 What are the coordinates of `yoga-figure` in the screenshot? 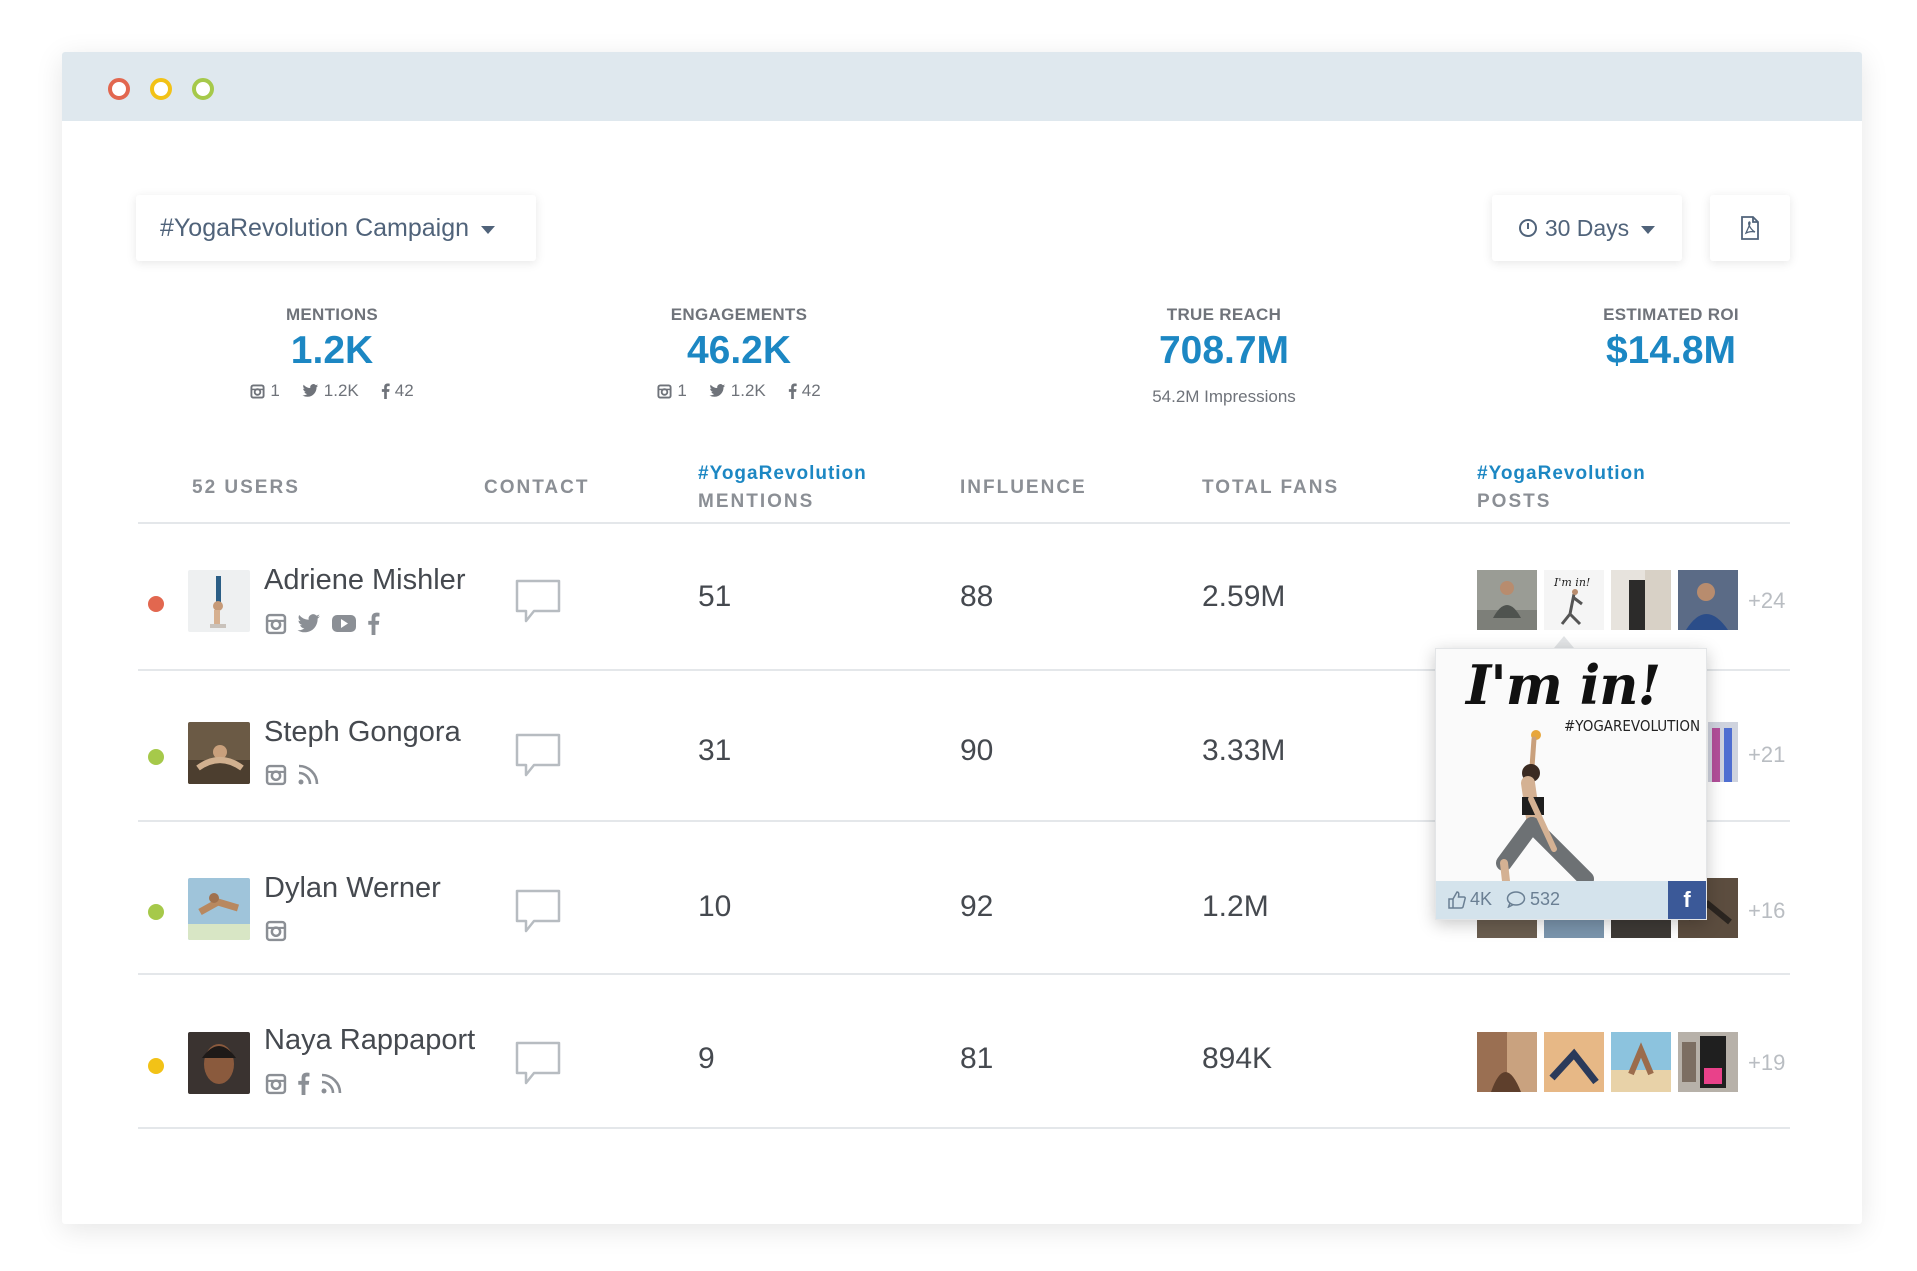 It's located at (1545, 805).